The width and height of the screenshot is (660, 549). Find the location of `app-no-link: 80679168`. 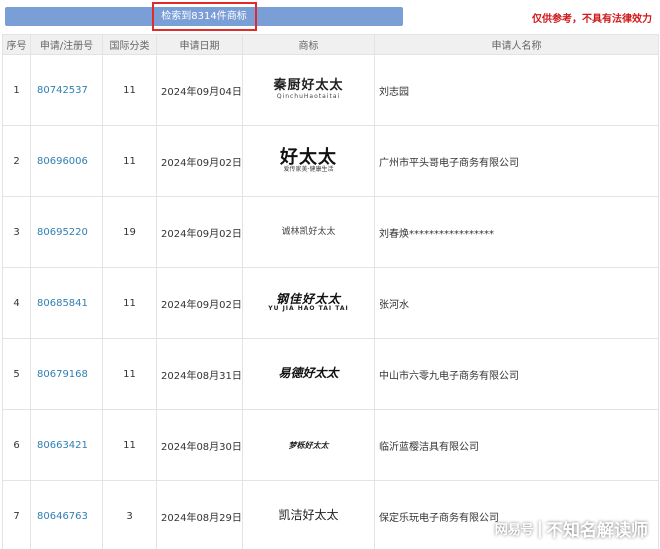

app-no-link: 80679168 is located at coordinates (62, 374).